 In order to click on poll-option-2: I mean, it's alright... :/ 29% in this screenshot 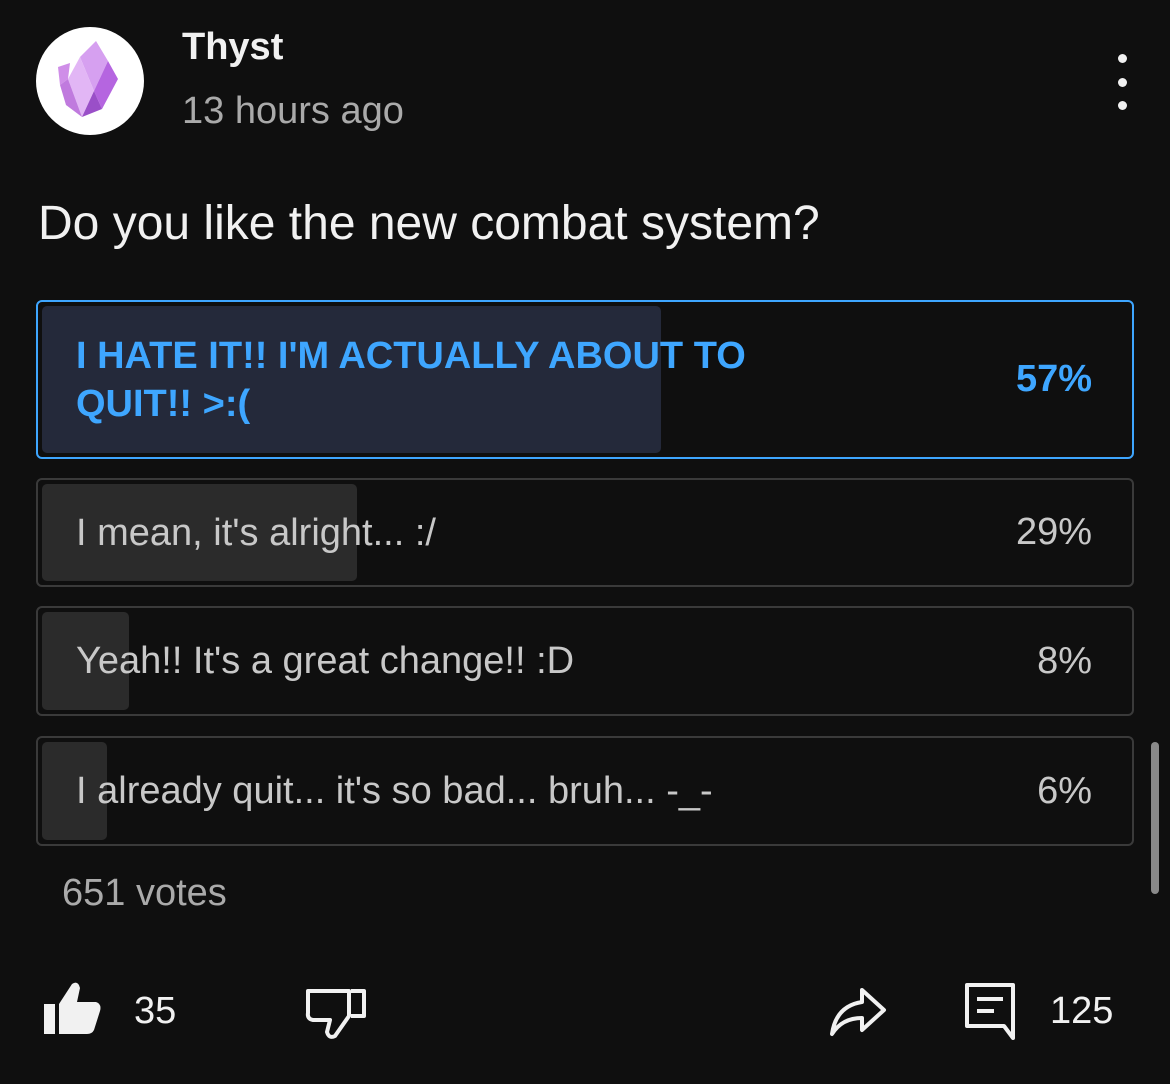, I will do `click(585, 532)`.